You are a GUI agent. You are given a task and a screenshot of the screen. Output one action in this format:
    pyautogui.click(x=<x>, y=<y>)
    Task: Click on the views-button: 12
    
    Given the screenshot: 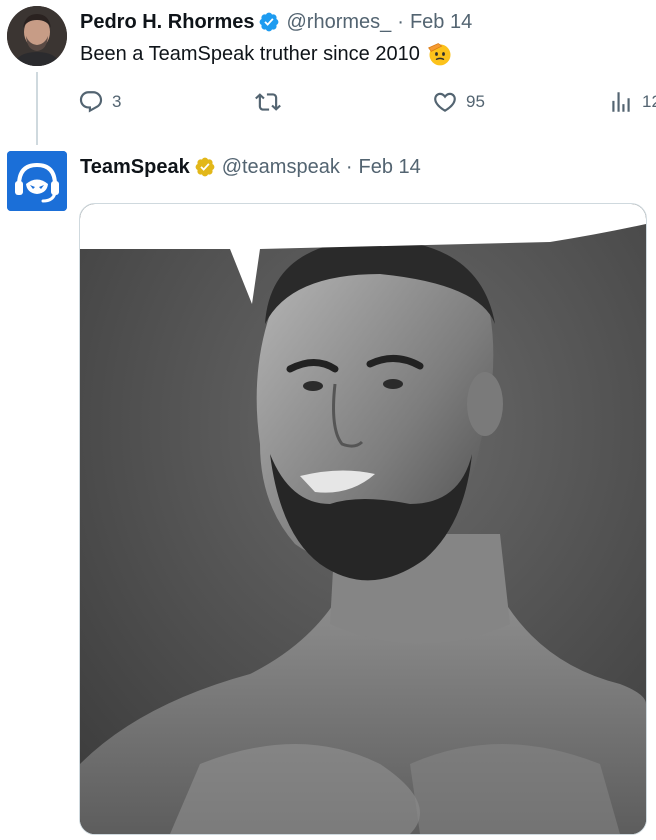 What is the action you would take?
    pyautogui.click(x=632, y=102)
    